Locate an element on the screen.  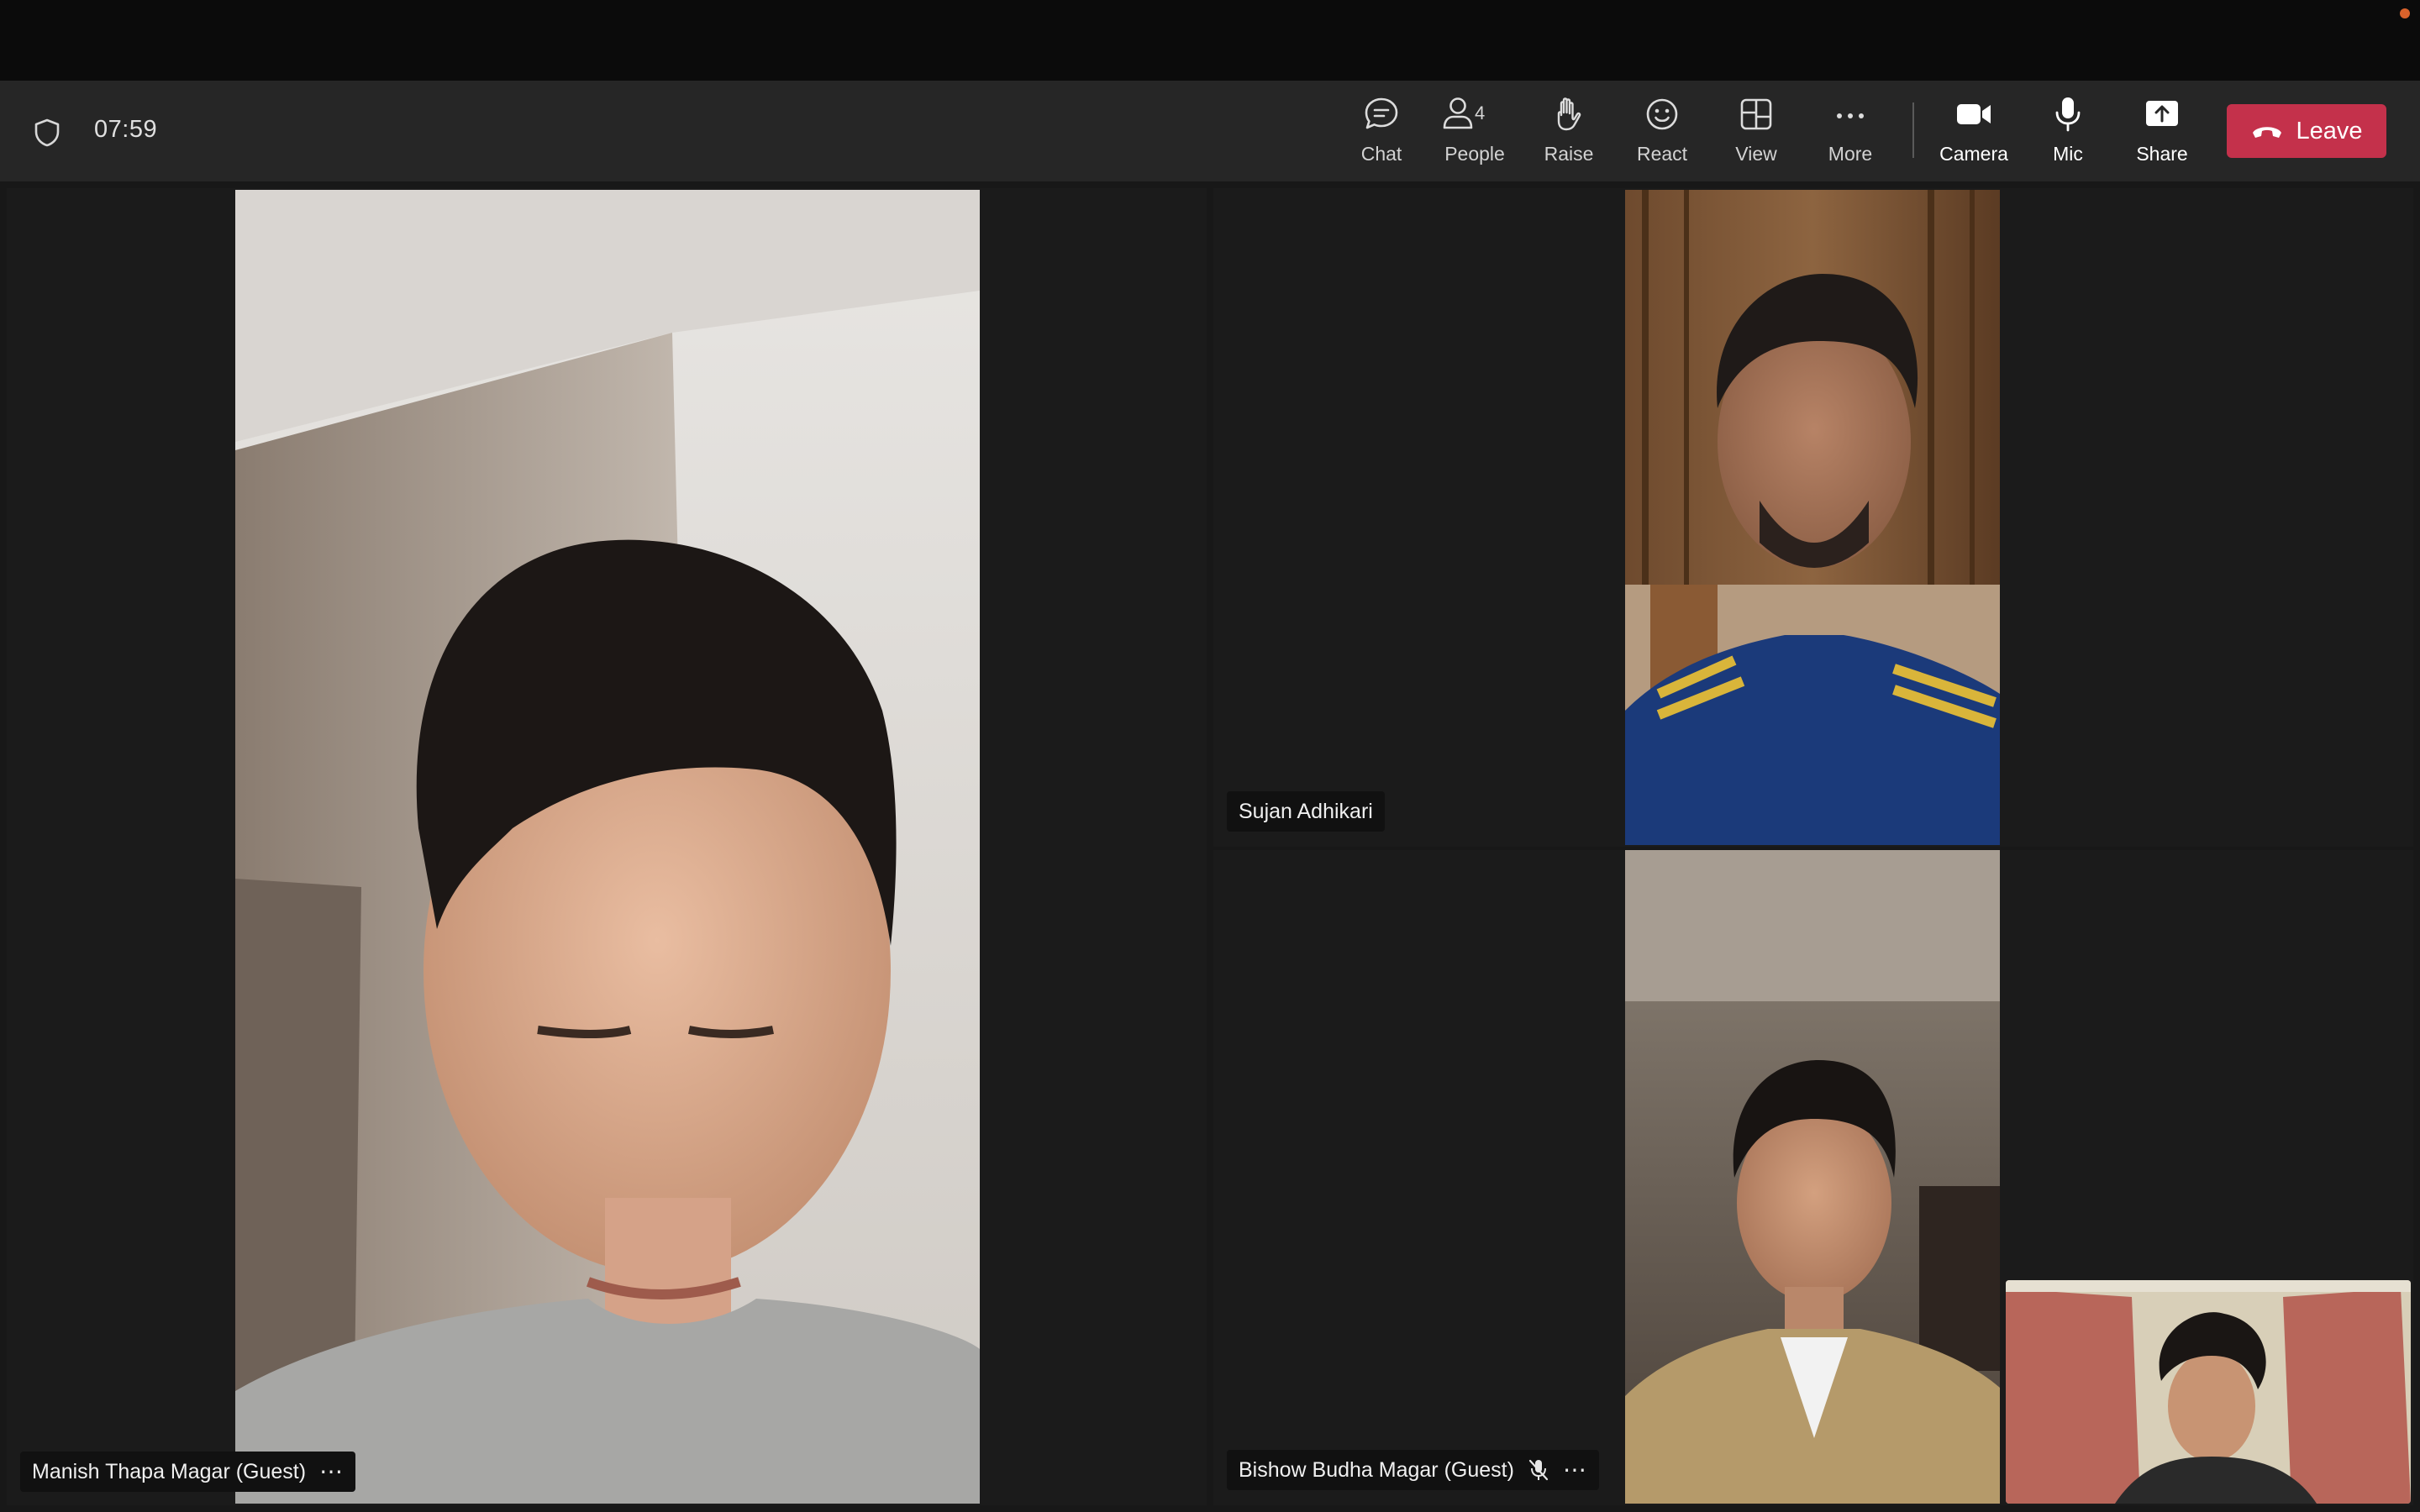
share-button: Share is located at coordinates (2162, 132).